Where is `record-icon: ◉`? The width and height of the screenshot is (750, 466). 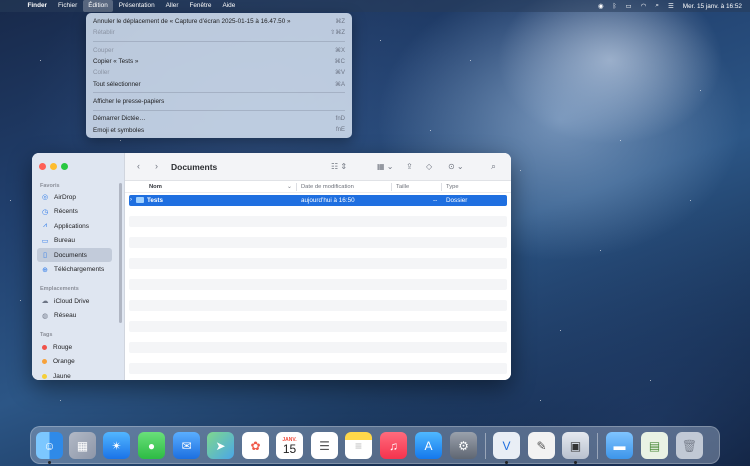 record-icon: ◉ is located at coordinates (601, 6).